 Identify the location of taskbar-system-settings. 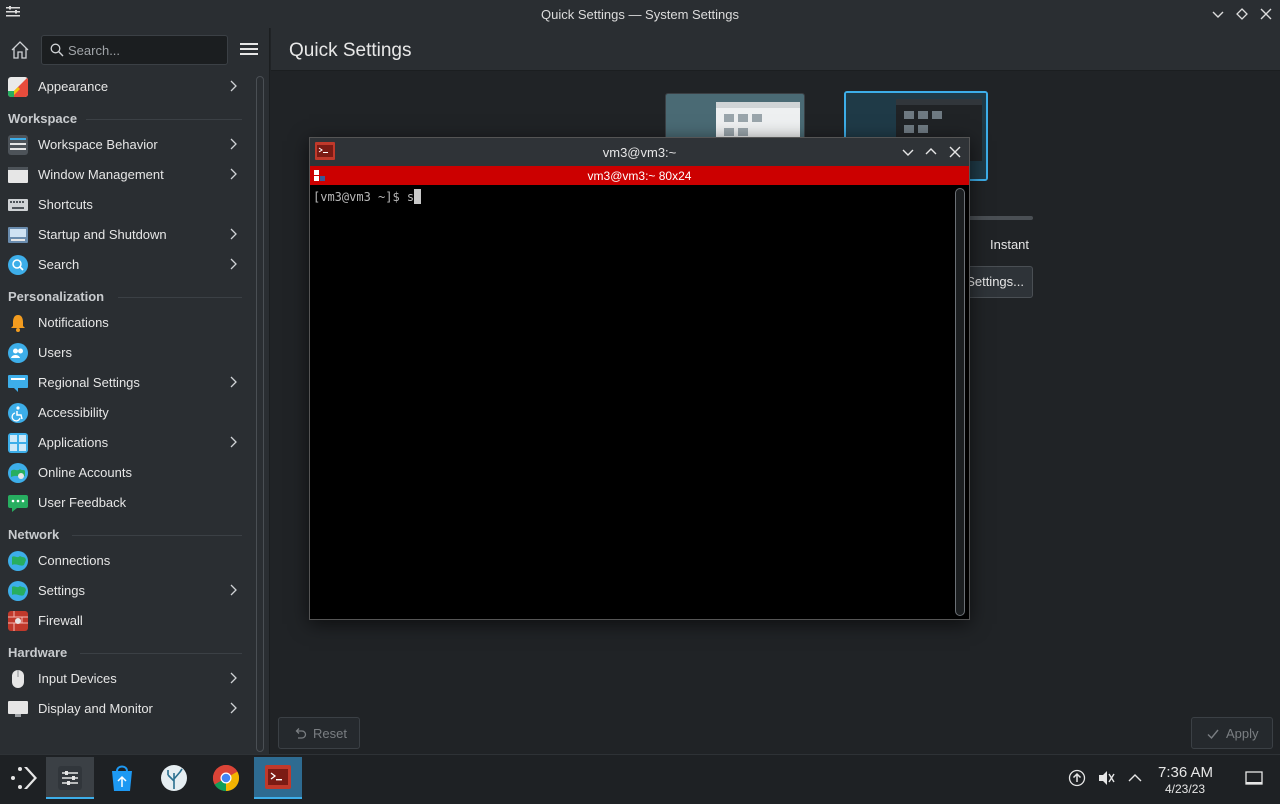
(70, 778).